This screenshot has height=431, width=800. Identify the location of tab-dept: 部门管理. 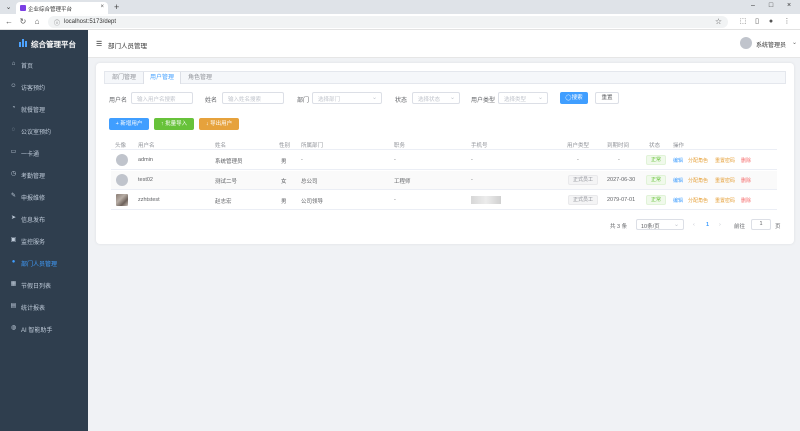
(124, 78).